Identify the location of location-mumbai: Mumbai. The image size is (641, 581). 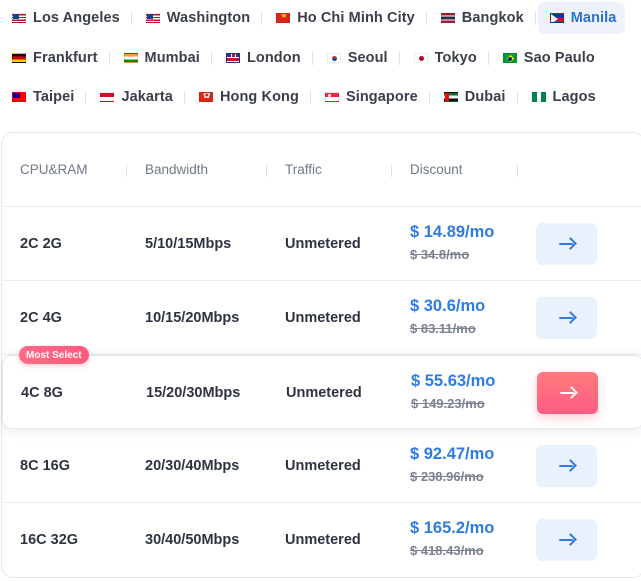
(160, 58).